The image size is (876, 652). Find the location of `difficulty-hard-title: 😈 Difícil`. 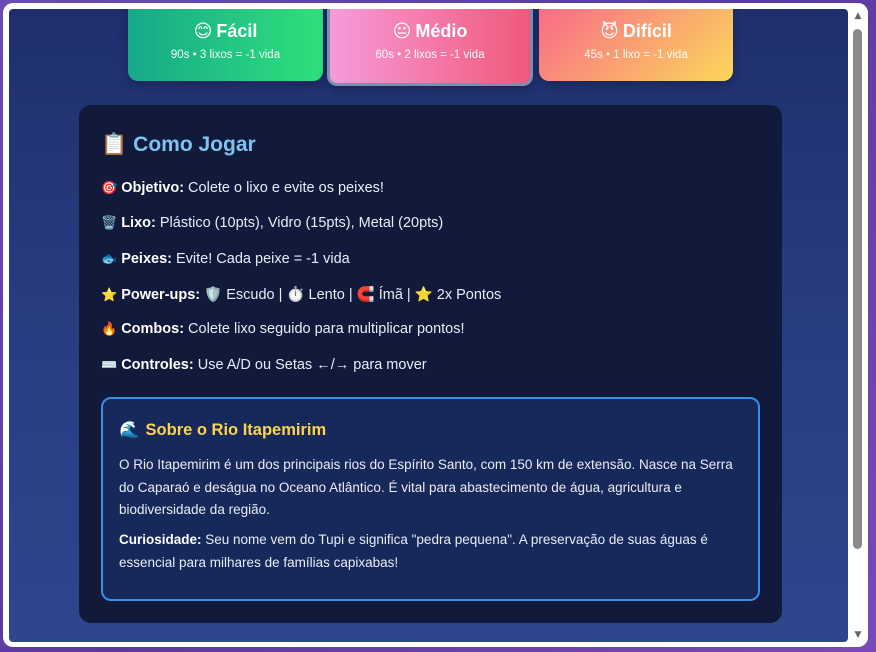

difficulty-hard-title: 😈 Difícil is located at coordinates (636, 31).